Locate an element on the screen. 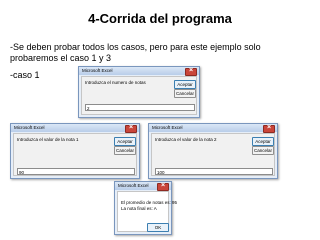 The width and height of the screenshot is (320, 240). dialog-prompt: Introduzca el valor de la nota 2 is located at coordinates (186, 139).